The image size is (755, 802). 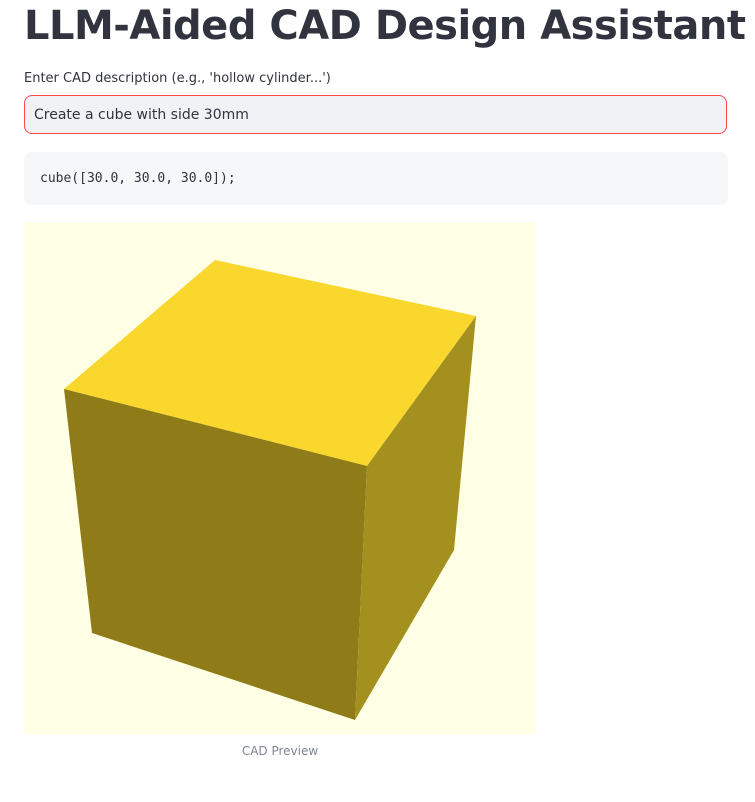 What do you see at coordinates (138, 178) in the screenshot?
I see `openscad-code: cube([30.0, 30.0, 30.0]);` at bounding box center [138, 178].